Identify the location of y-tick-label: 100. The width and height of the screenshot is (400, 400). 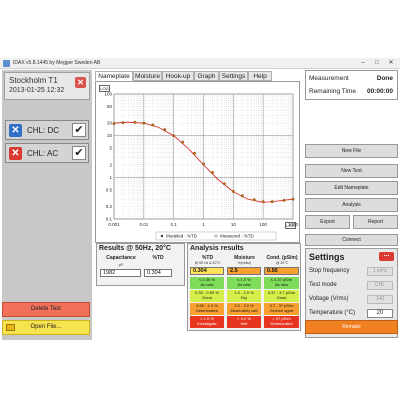
(108, 94).